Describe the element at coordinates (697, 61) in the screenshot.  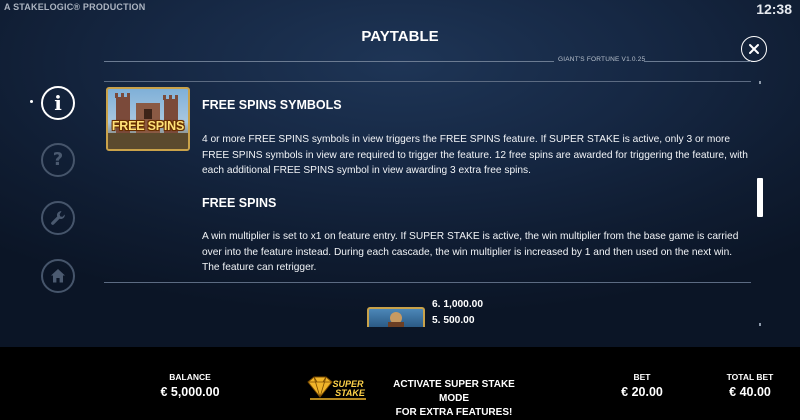
I see `header-divider-right` at that location.